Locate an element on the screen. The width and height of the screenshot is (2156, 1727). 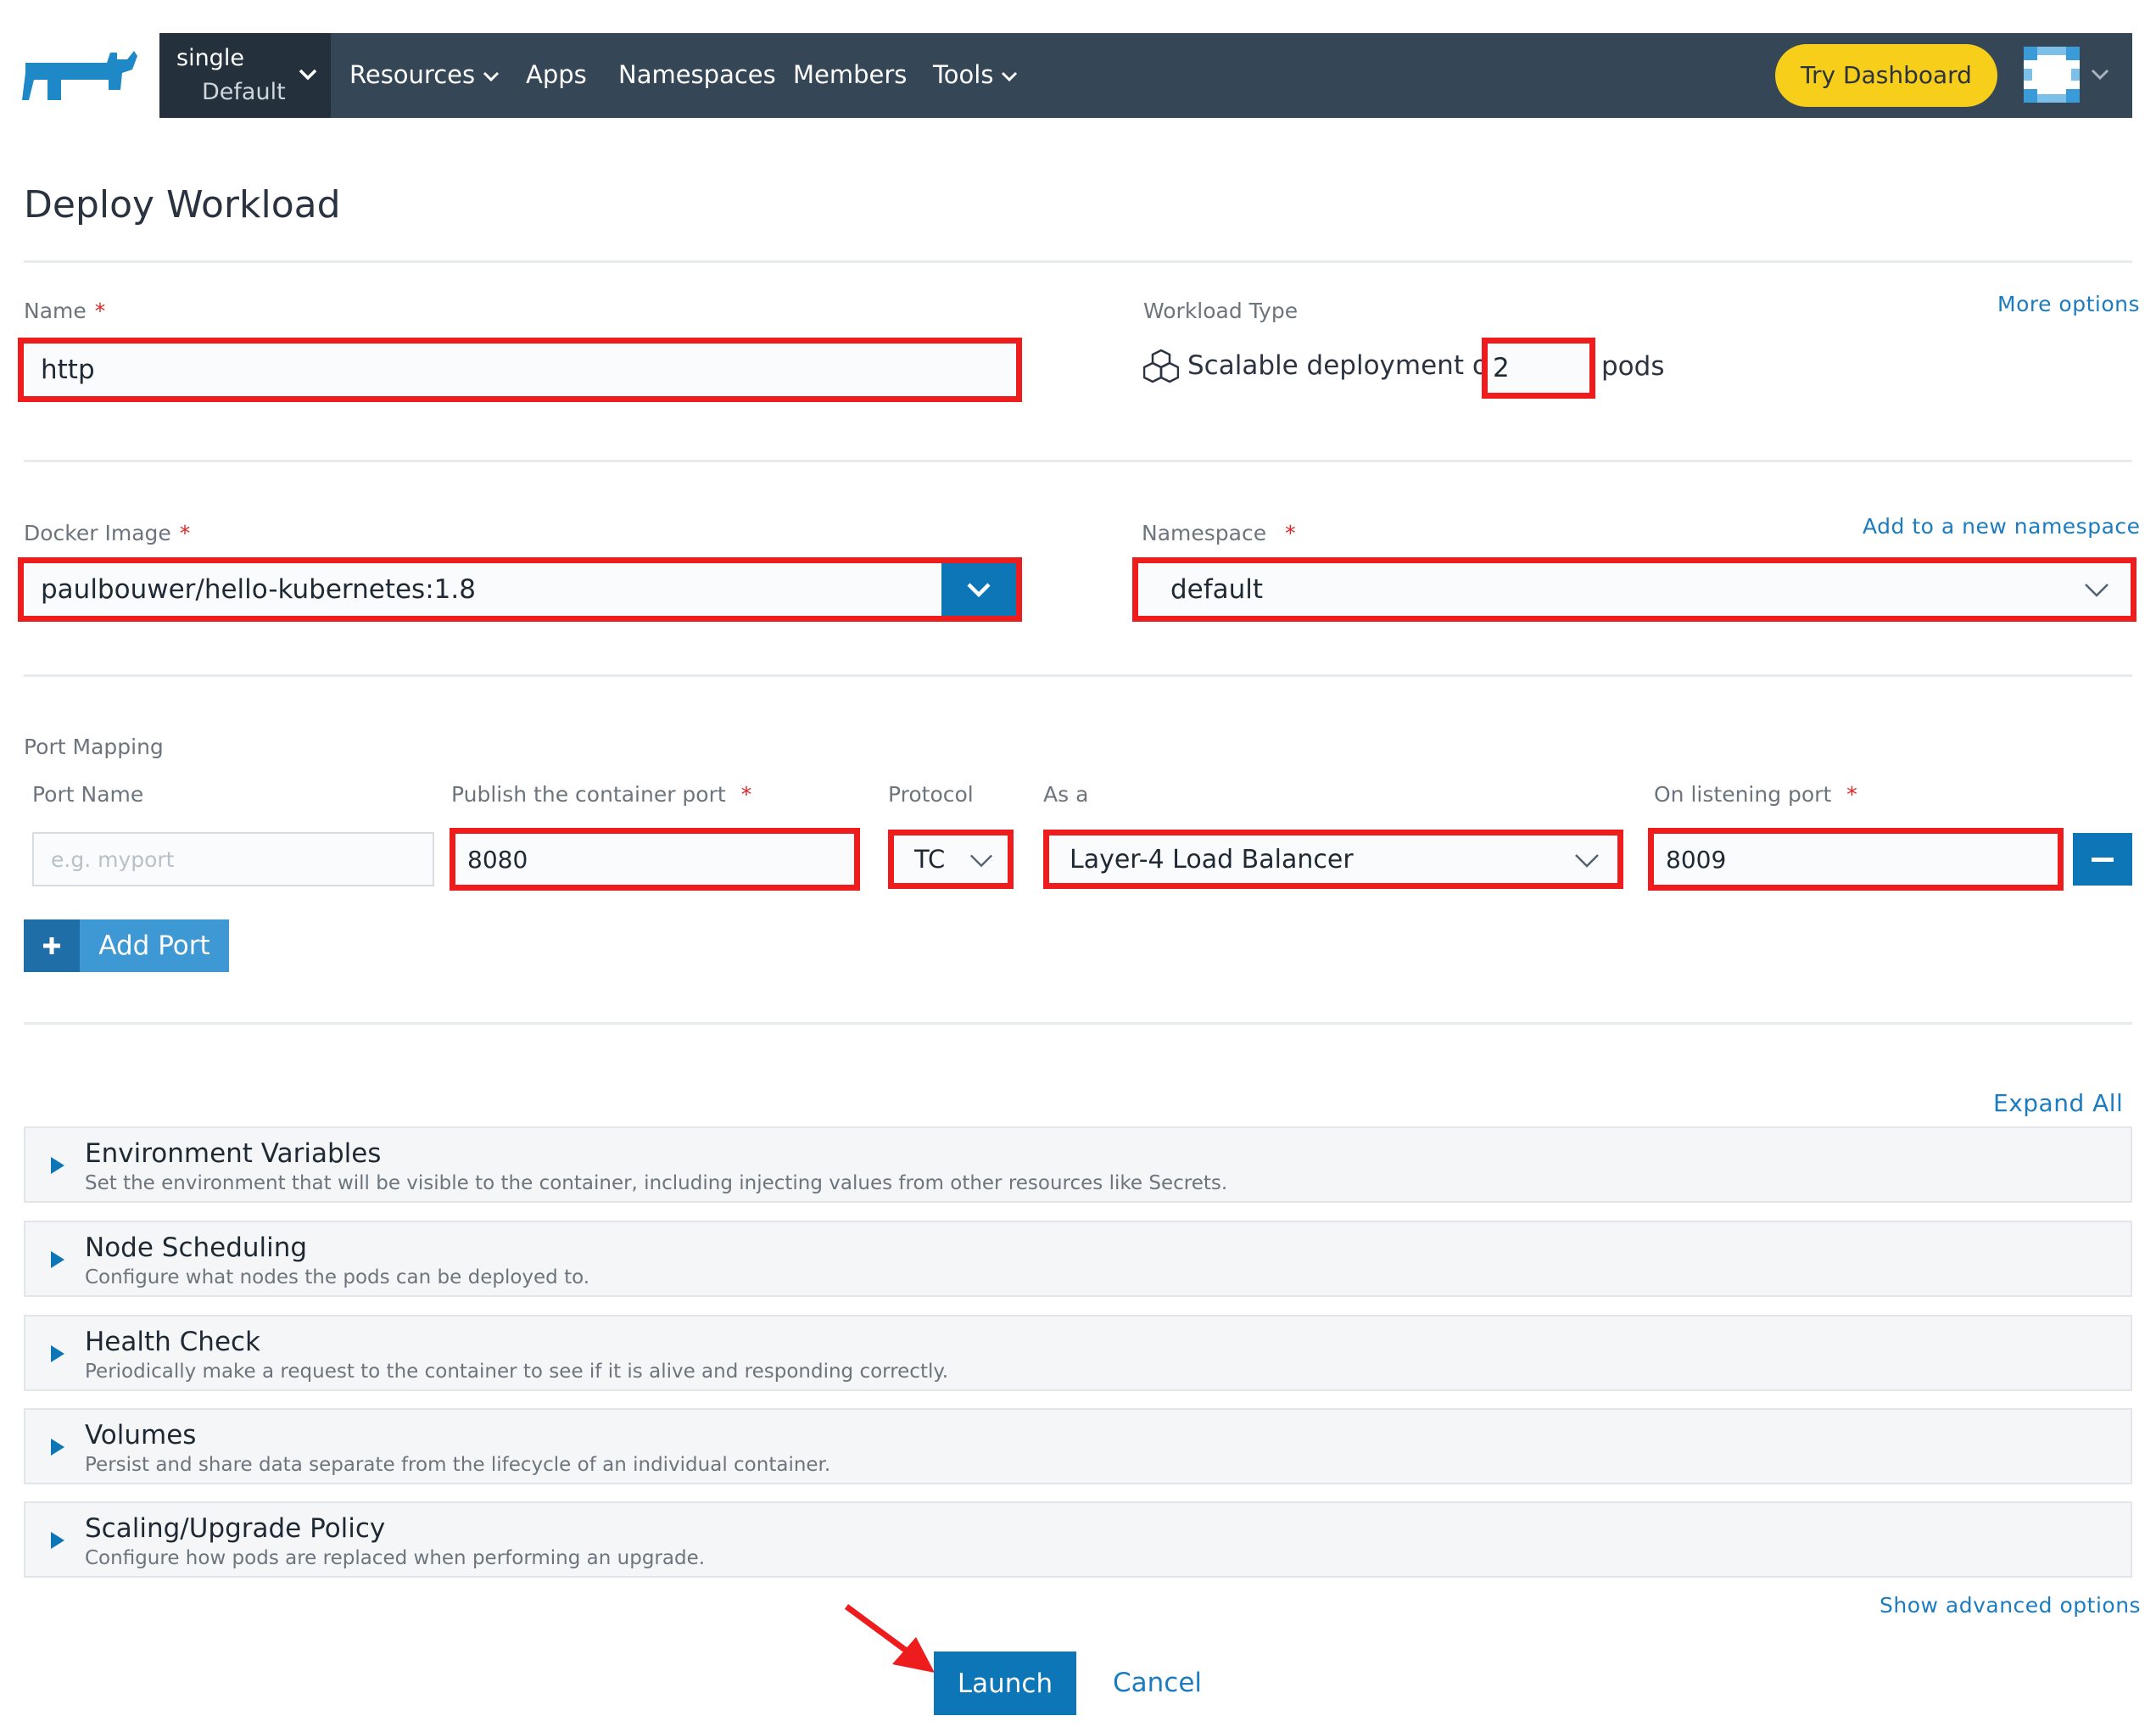
col-listening-port: On listening port * is located at coordinates (1755, 794).